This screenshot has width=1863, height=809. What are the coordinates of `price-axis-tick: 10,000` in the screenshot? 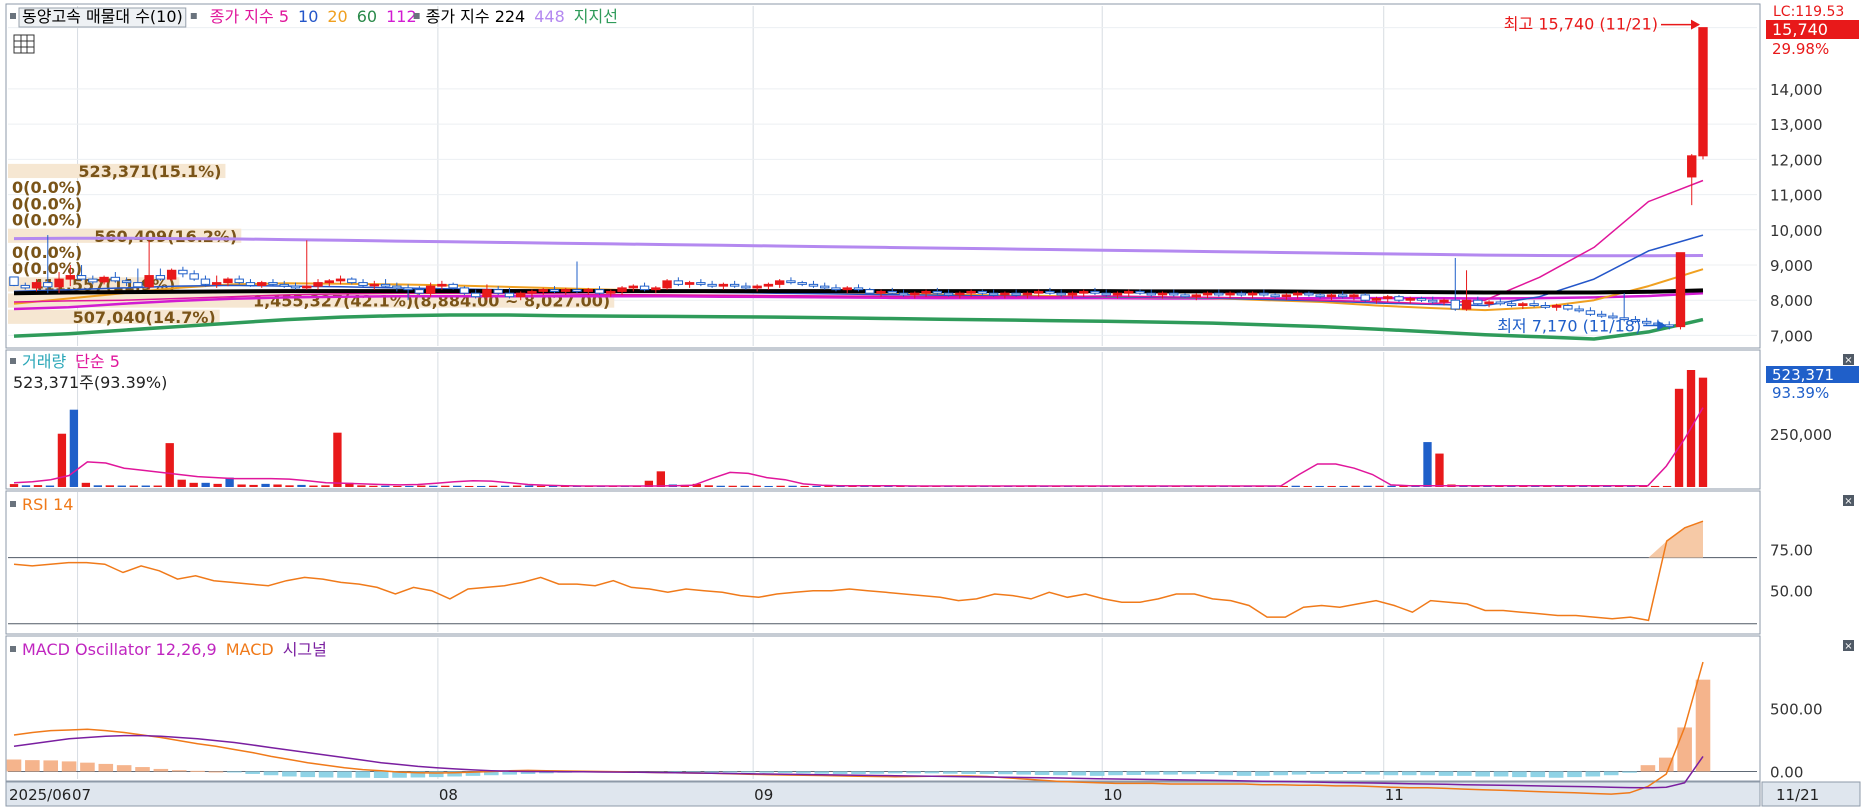 It's located at (1796, 231).